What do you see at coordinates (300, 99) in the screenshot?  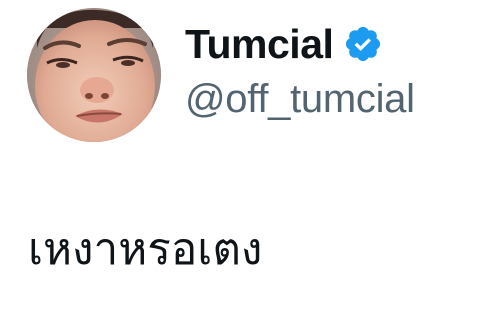 I see `author-handle: @off_tumcial` at bounding box center [300, 99].